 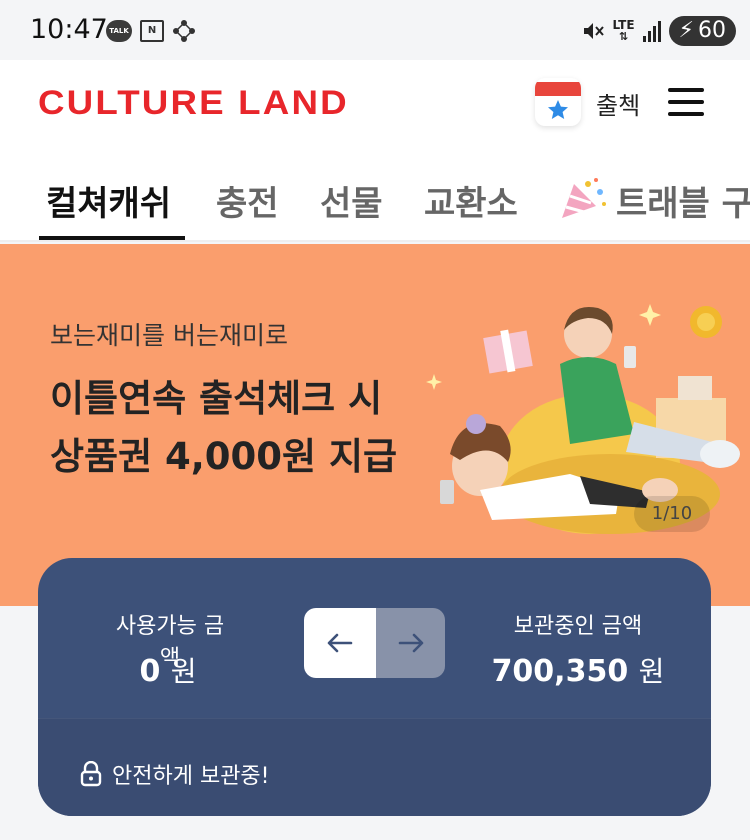 I want to click on network-type-label: LTE ⇅, so click(x=624, y=31).